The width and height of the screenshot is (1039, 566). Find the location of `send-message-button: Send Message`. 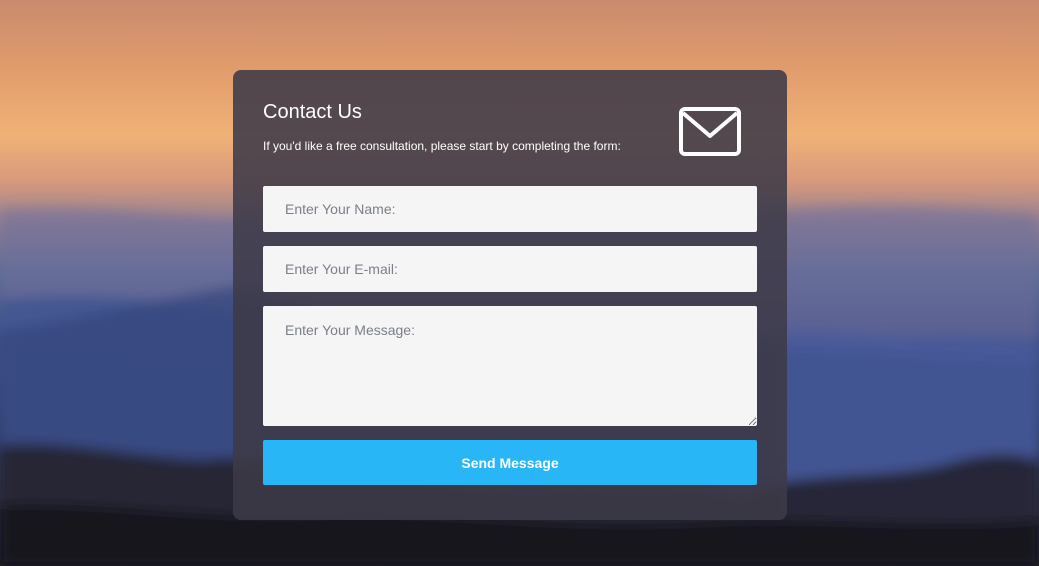

send-message-button: Send Message is located at coordinates (510, 462).